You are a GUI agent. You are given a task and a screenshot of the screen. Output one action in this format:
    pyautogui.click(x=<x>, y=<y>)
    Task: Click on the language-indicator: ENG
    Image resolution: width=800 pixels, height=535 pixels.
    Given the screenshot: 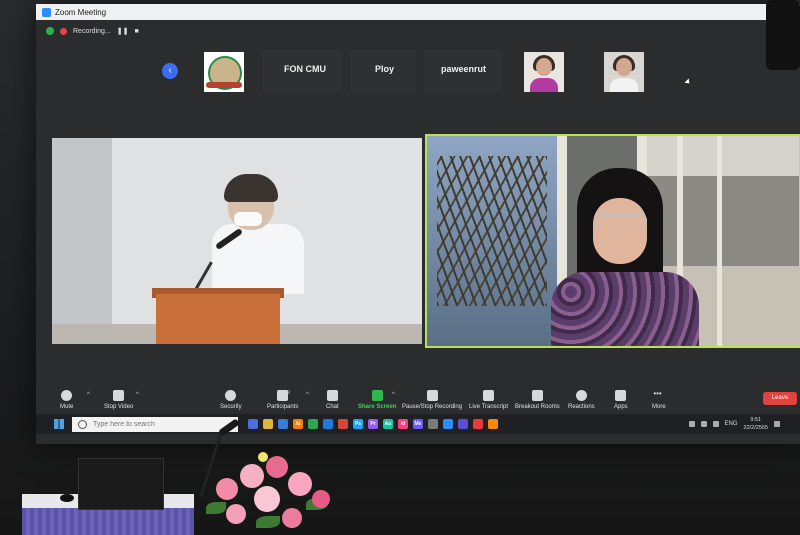 What is the action you would take?
    pyautogui.click(x=731, y=424)
    